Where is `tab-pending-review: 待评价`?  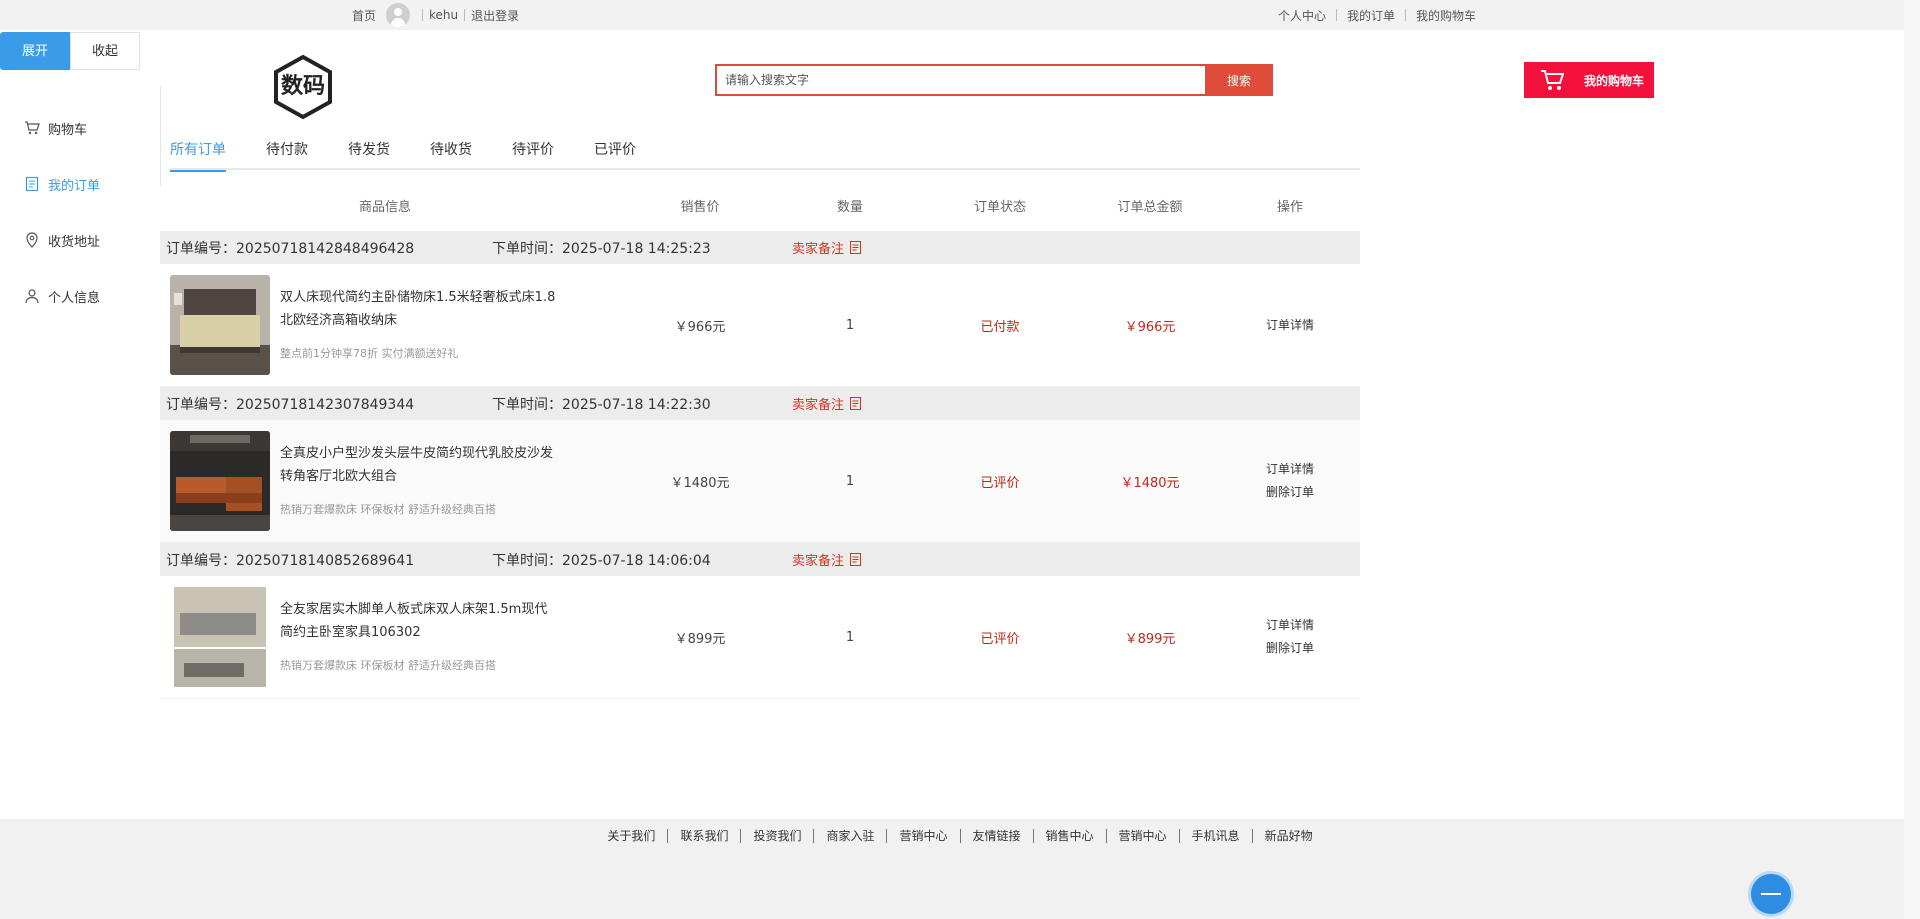
tab-pending-review: 待评价 is located at coordinates (533, 155).